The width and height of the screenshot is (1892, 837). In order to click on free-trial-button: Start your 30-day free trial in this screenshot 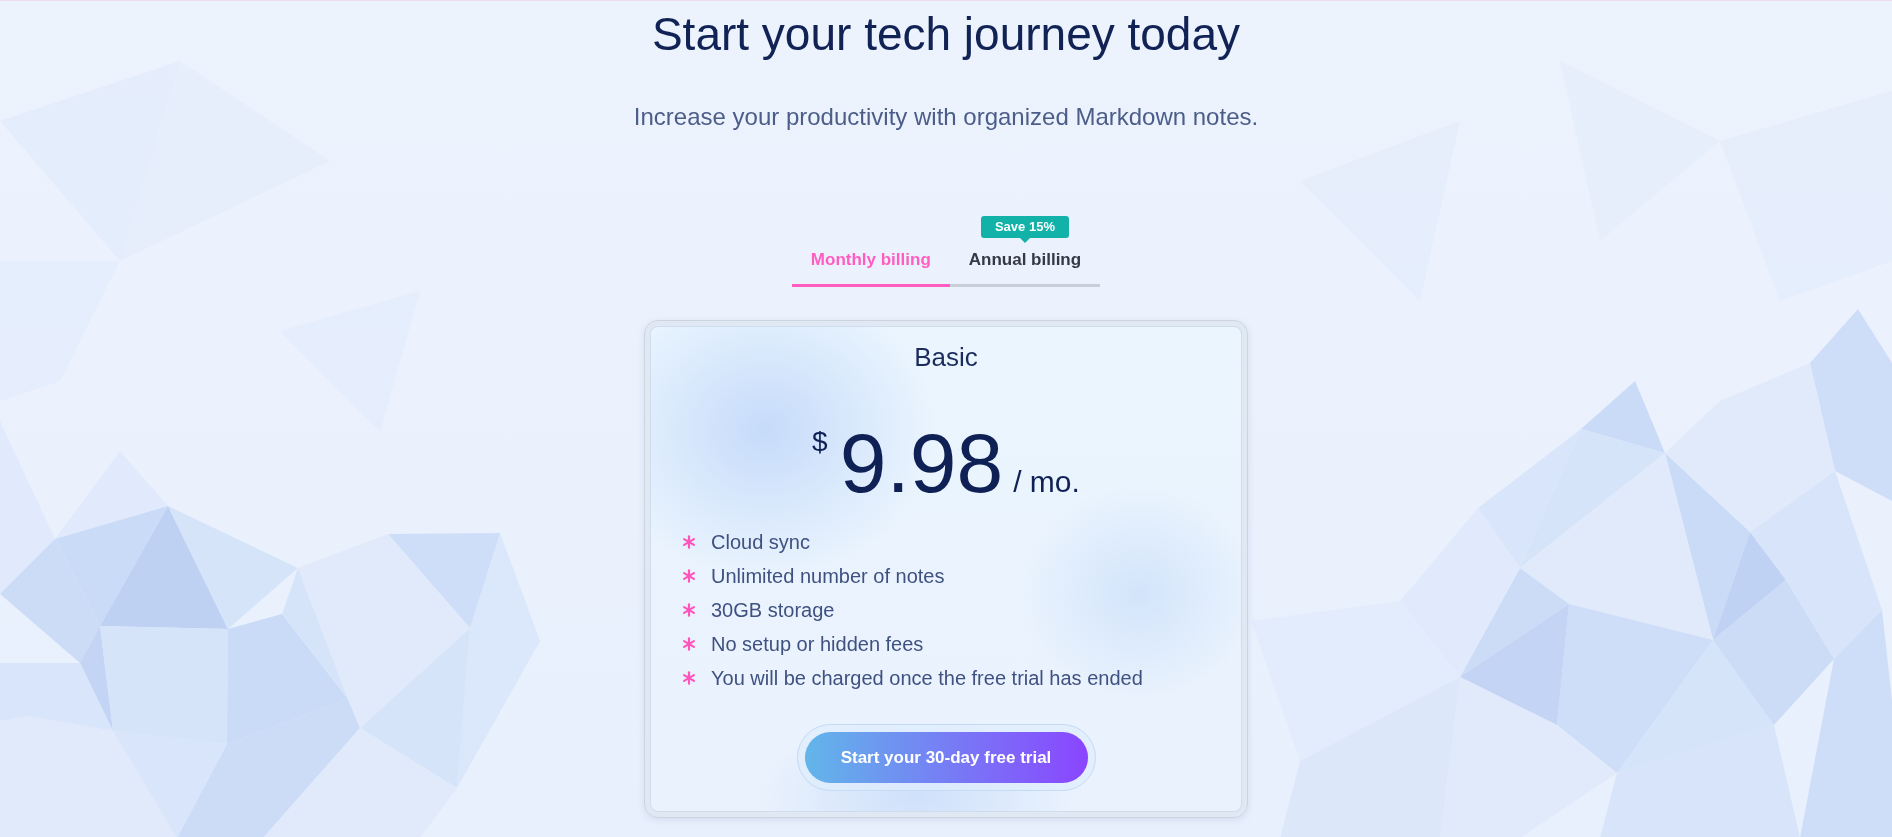, I will do `click(946, 757)`.